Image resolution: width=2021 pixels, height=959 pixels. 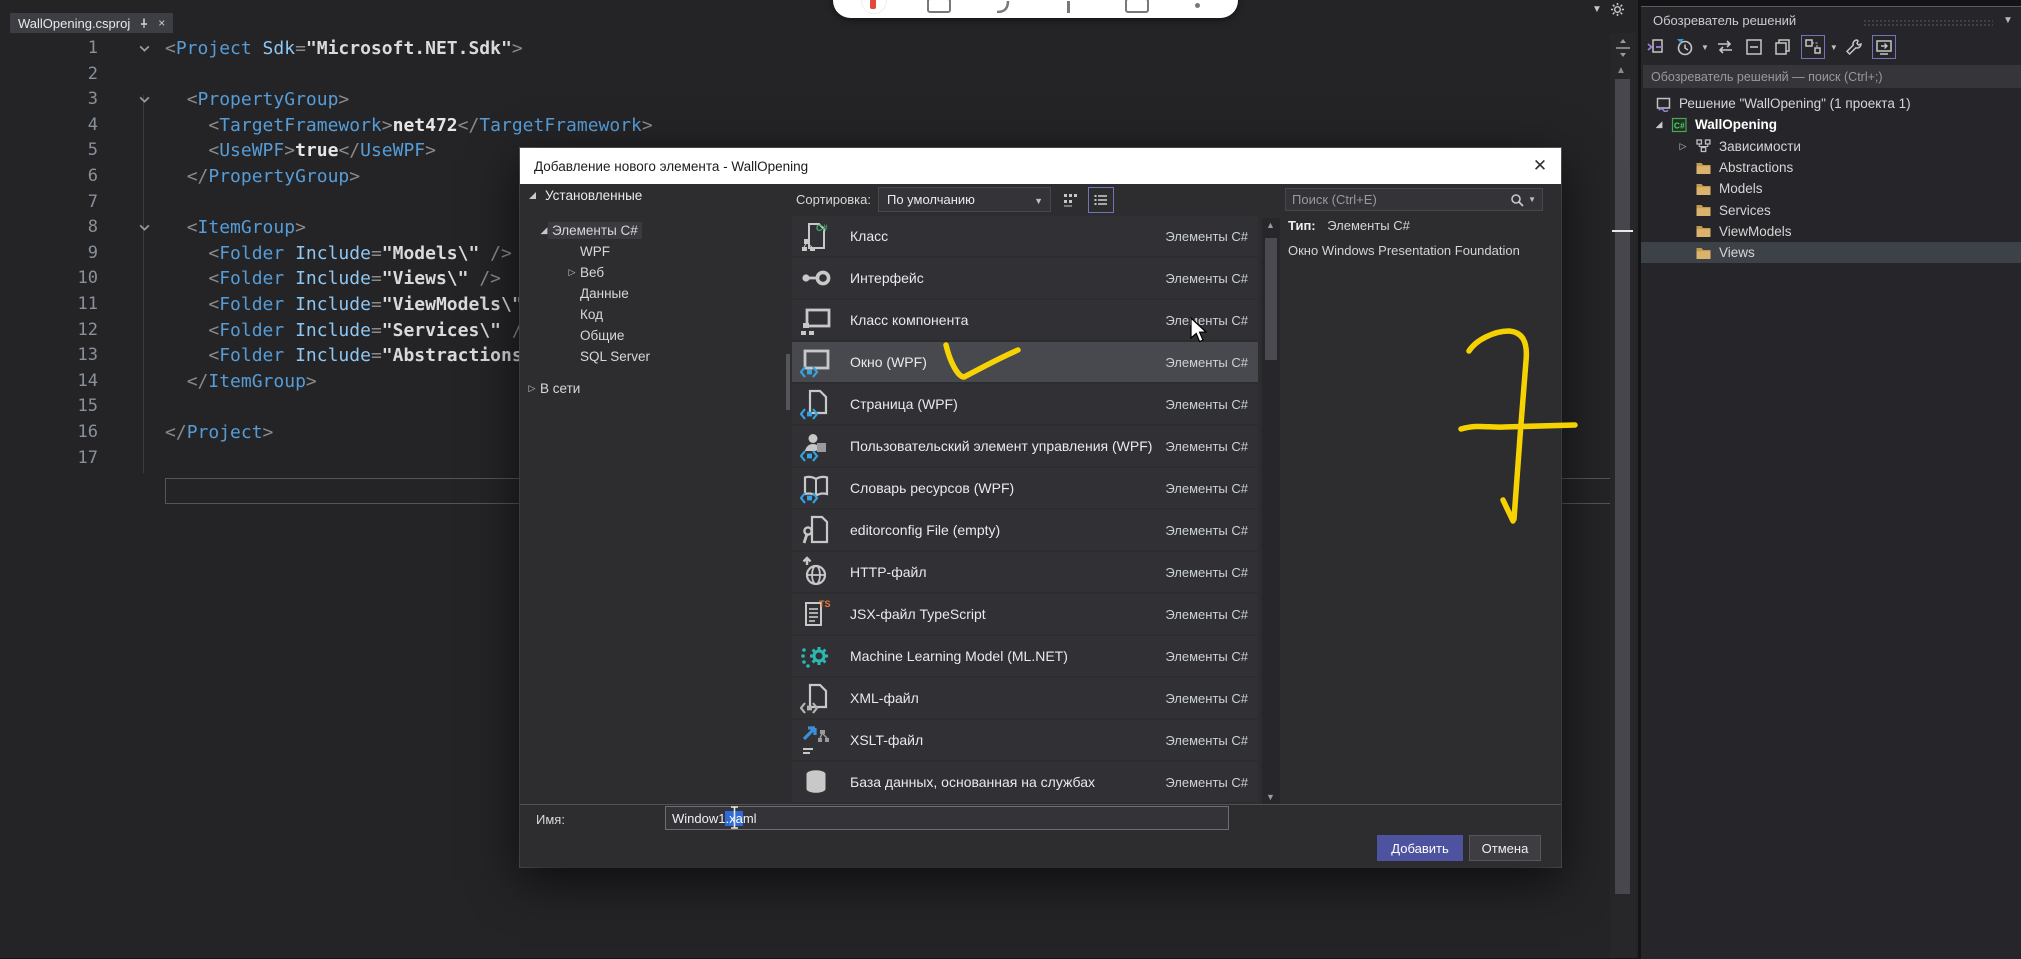 I want to click on category-item-sql-server: SQL Server, so click(x=652, y=356).